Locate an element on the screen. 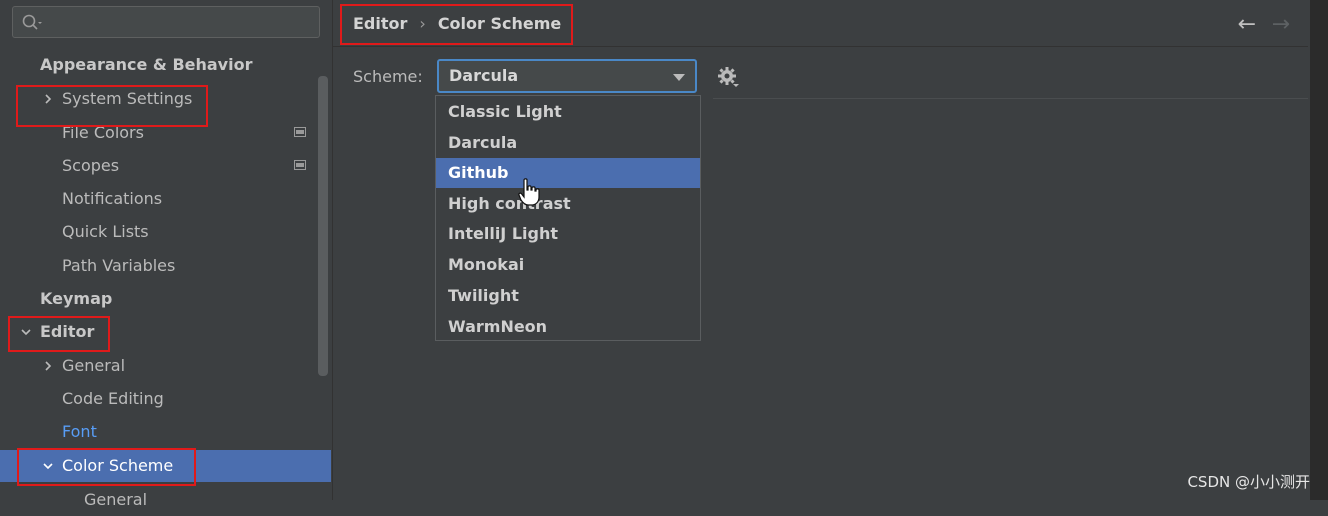  header-divider is located at coordinates (820, 46).